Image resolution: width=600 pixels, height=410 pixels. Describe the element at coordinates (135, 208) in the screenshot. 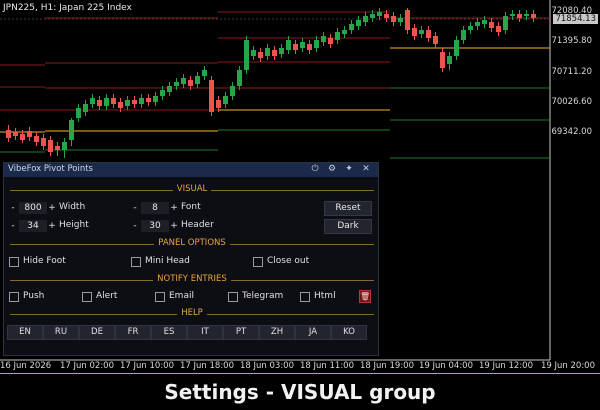

I see `font-decrease-button: -` at that location.